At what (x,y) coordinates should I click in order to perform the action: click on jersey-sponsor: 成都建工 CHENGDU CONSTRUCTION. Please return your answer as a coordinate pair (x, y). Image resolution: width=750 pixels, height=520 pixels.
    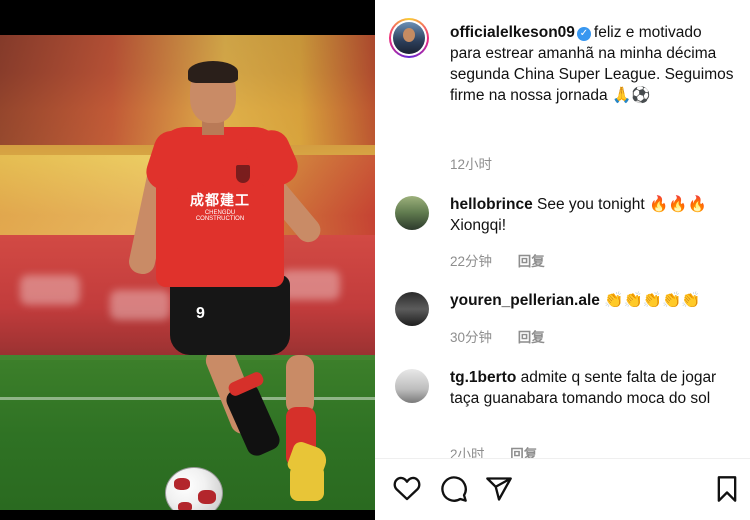
    Looking at the image, I should click on (220, 207).